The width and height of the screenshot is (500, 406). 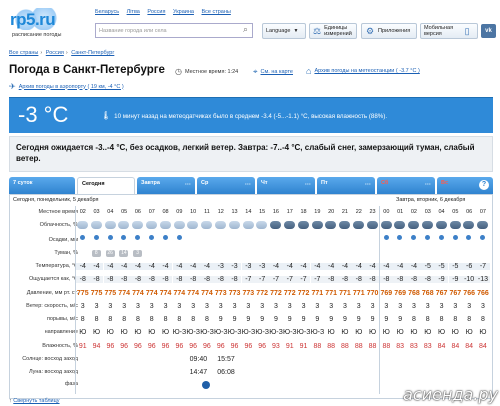 What do you see at coordinates (284, 31) in the screenshot?
I see `language-button: Language ▼` at bounding box center [284, 31].